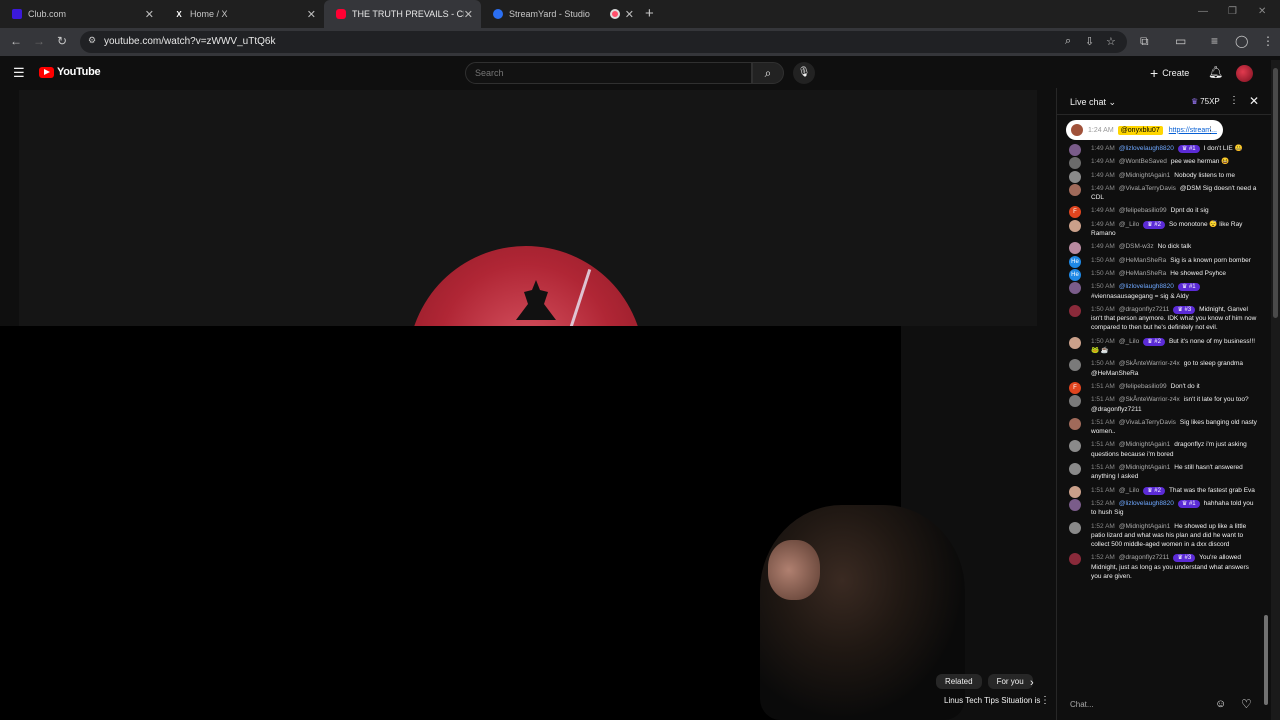  I want to click on recommendation-title: Linus Tech Tips Situation is, so click(992, 700).